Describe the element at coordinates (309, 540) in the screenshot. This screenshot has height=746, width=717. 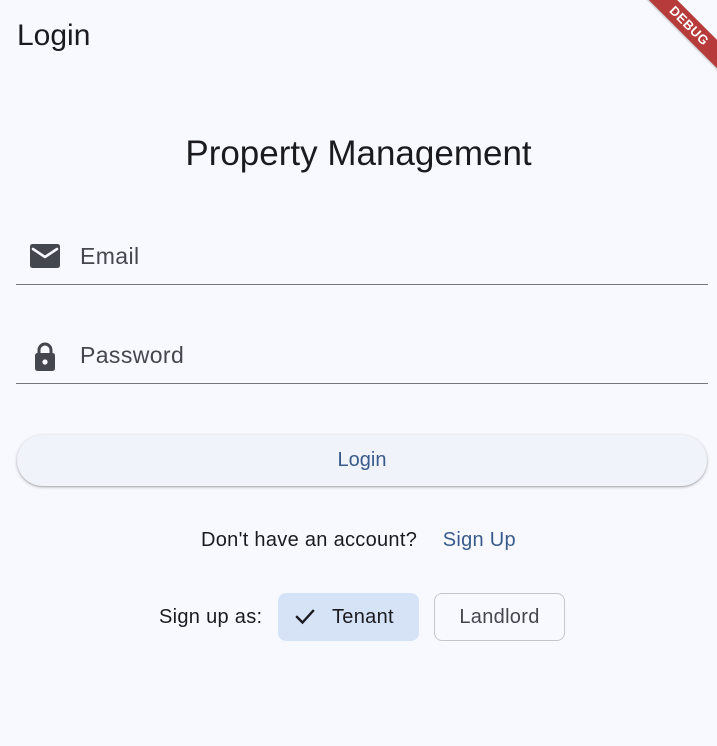
I see `signup-prompt: Don't have an account?` at that location.